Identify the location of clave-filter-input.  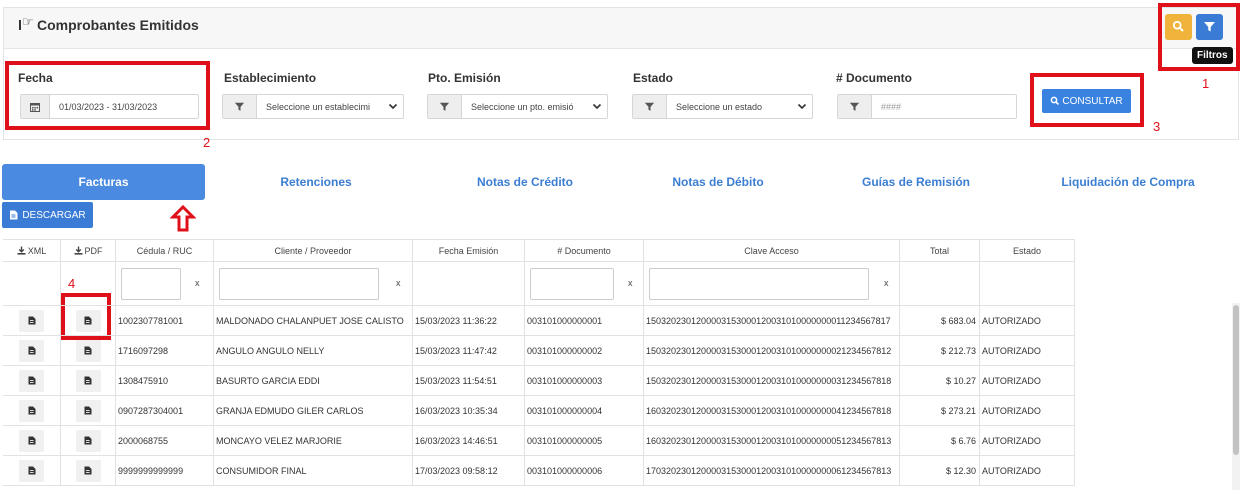
(759, 284).